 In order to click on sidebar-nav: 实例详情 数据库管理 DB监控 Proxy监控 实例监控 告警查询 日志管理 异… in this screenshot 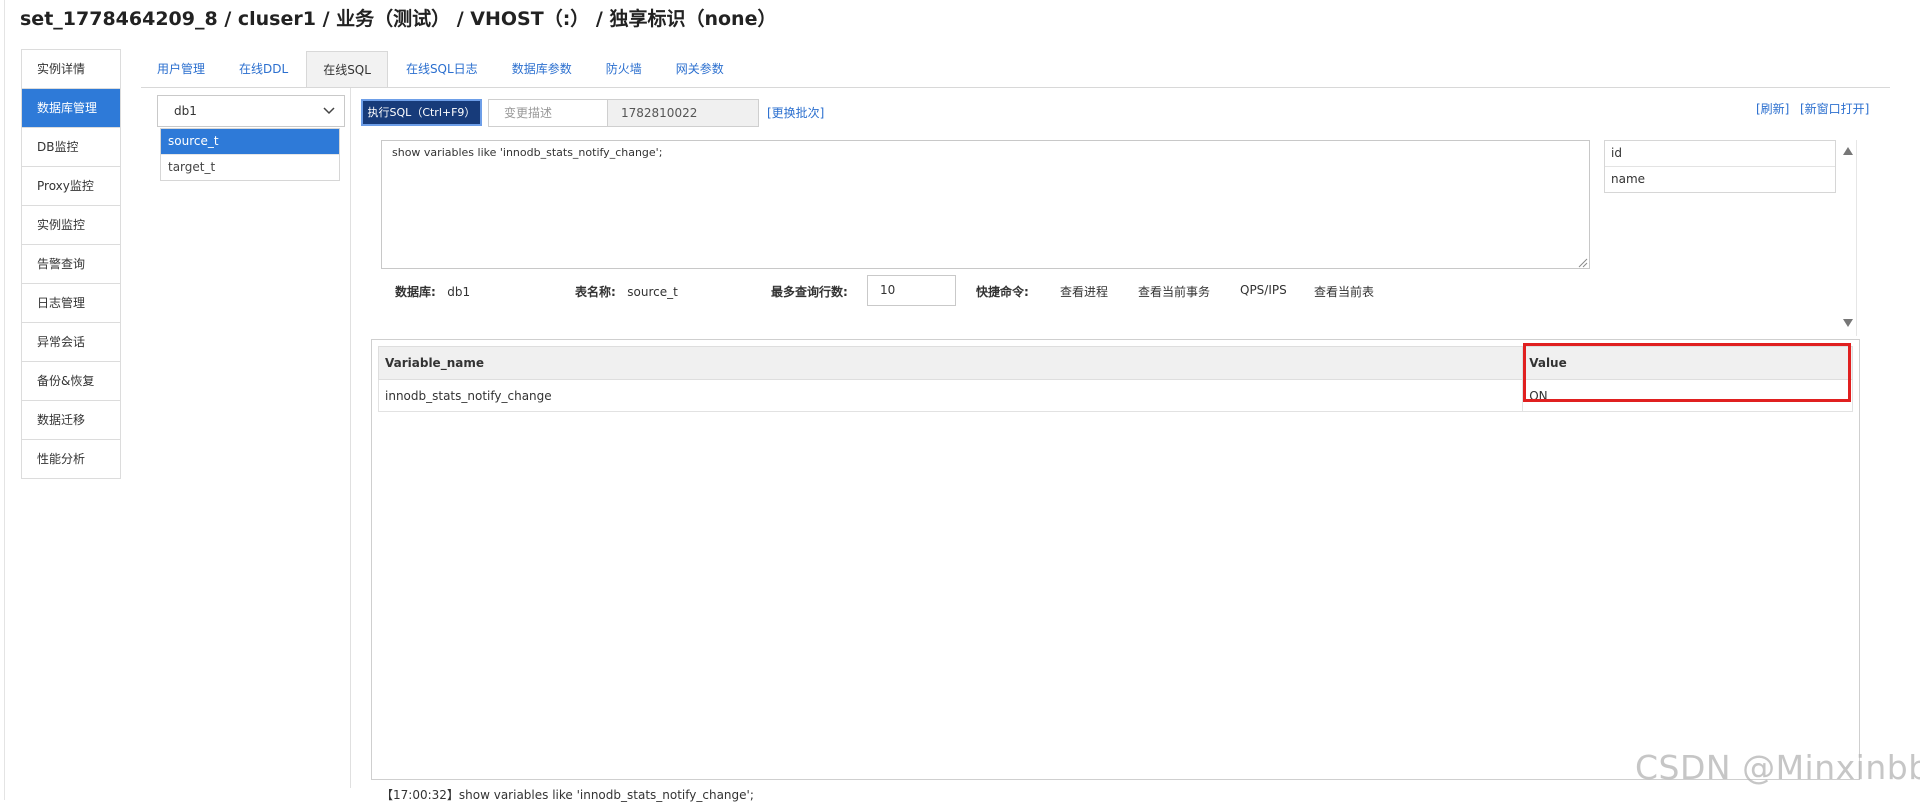, I will do `click(71, 264)`.